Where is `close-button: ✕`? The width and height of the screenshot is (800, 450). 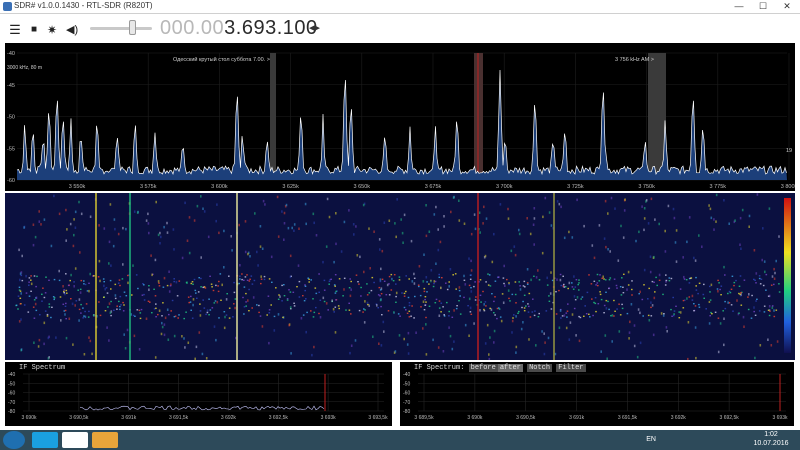
close-button: ✕ is located at coordinates (787, 6).